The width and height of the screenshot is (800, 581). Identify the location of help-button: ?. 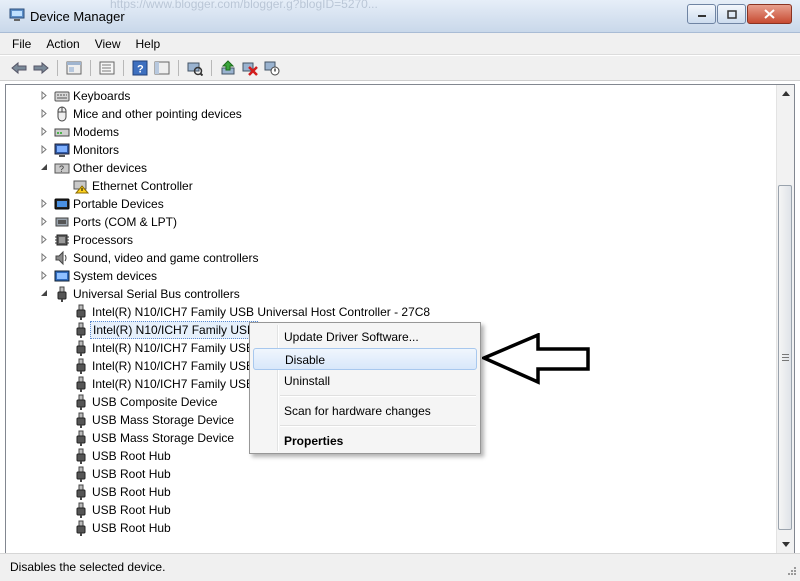
(139, 68).